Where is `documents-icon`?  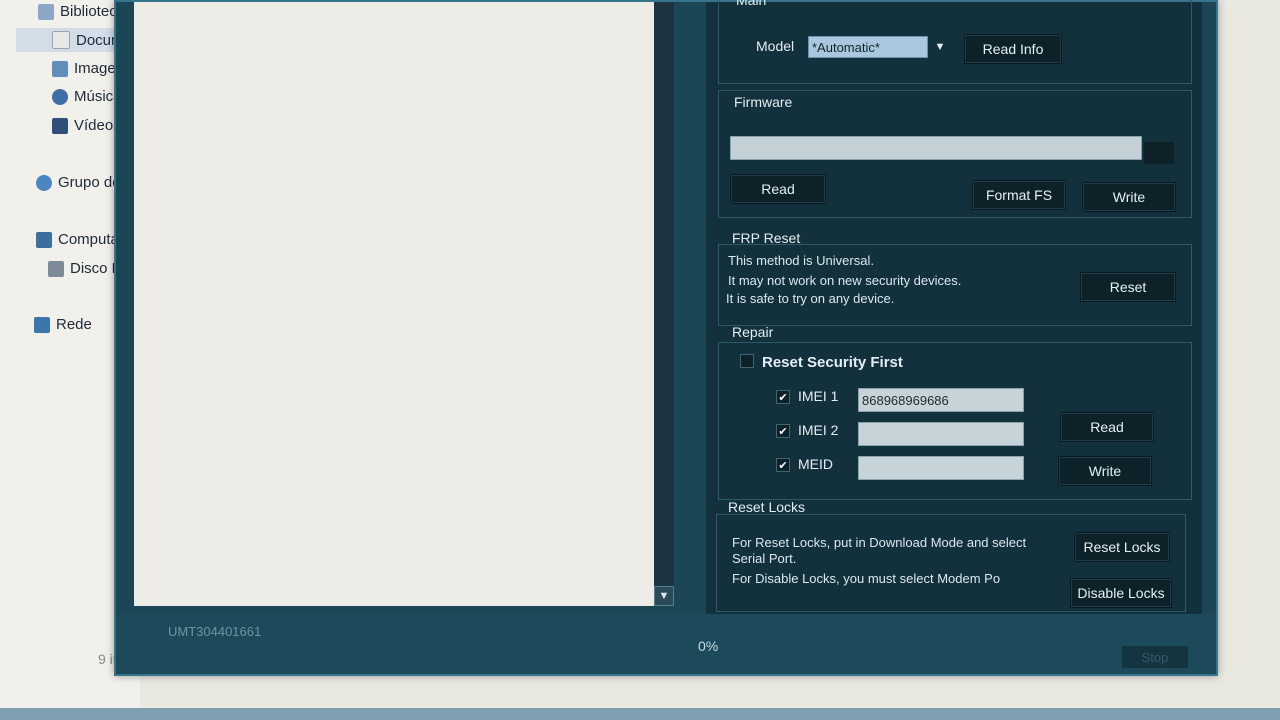
documents-icon is located at coordinates (61, 40).